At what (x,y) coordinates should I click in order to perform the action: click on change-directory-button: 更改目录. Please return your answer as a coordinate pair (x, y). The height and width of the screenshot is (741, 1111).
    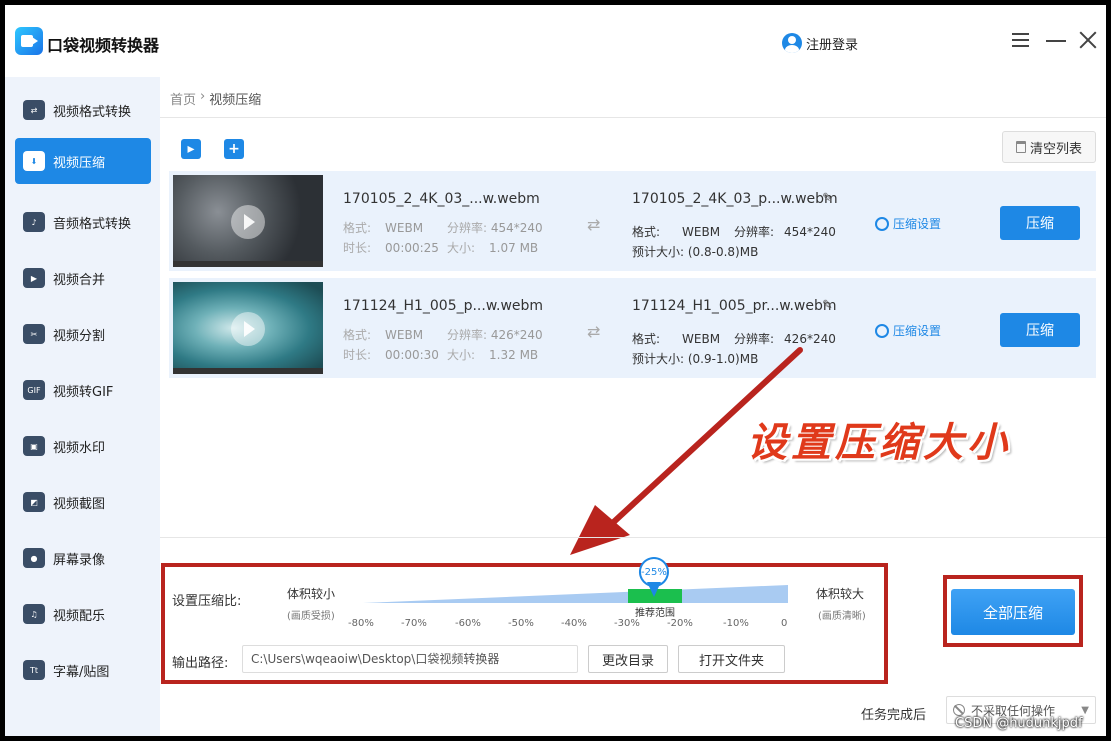
    Looking at the image, I should click on (628, 659).